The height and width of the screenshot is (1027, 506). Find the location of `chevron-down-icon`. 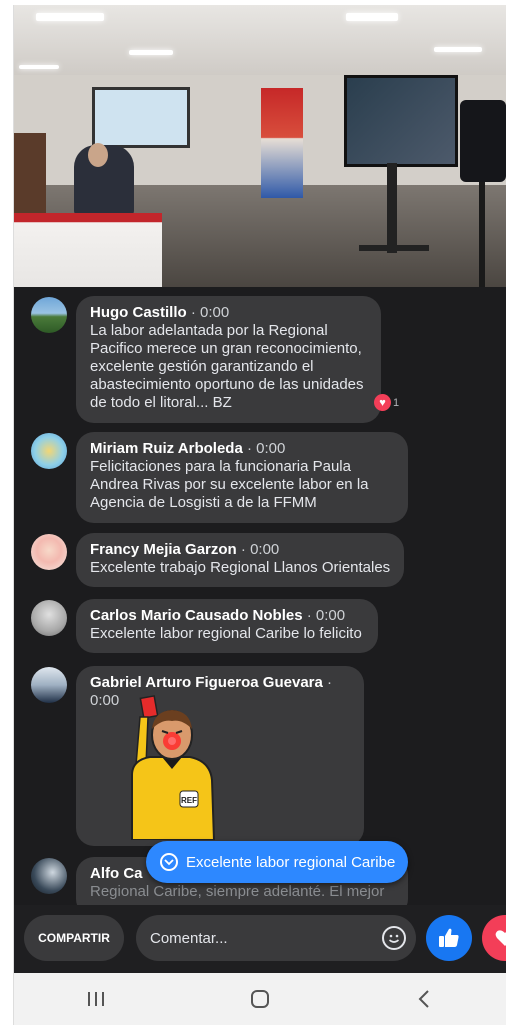

chevron-down-icon is located at coordinates (169, 862).